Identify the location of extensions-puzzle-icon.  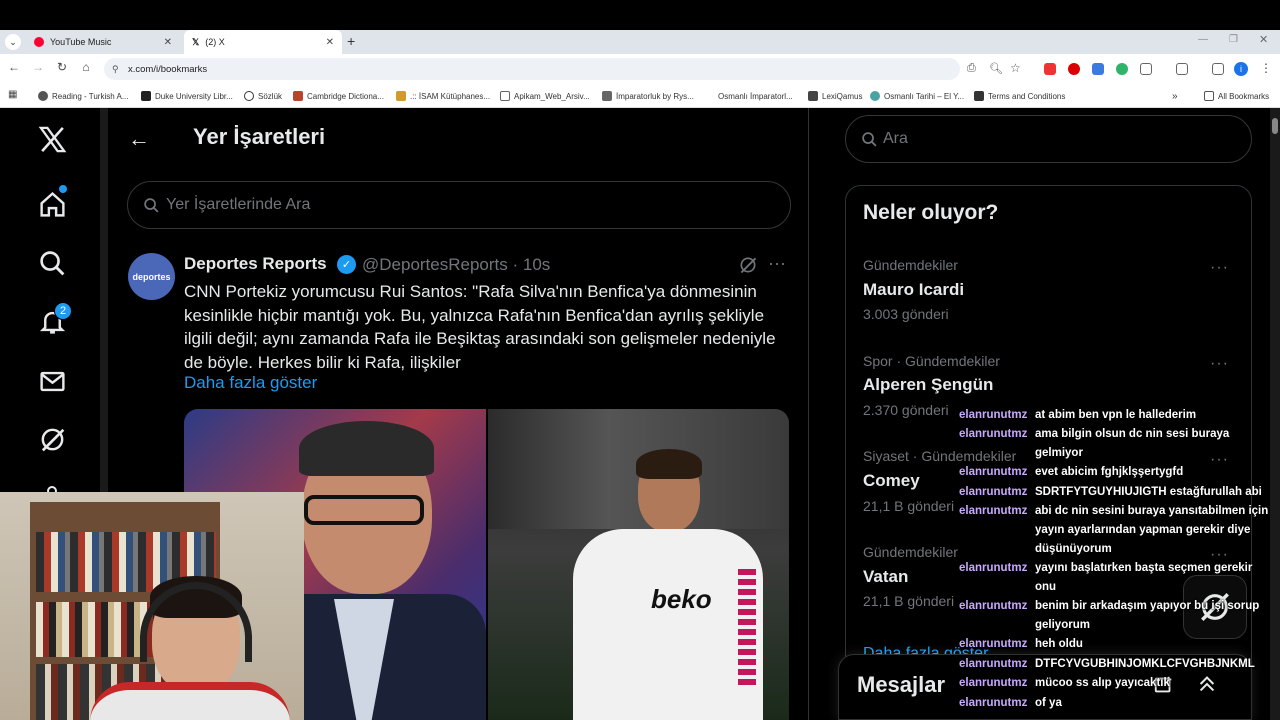
(1146, 69).